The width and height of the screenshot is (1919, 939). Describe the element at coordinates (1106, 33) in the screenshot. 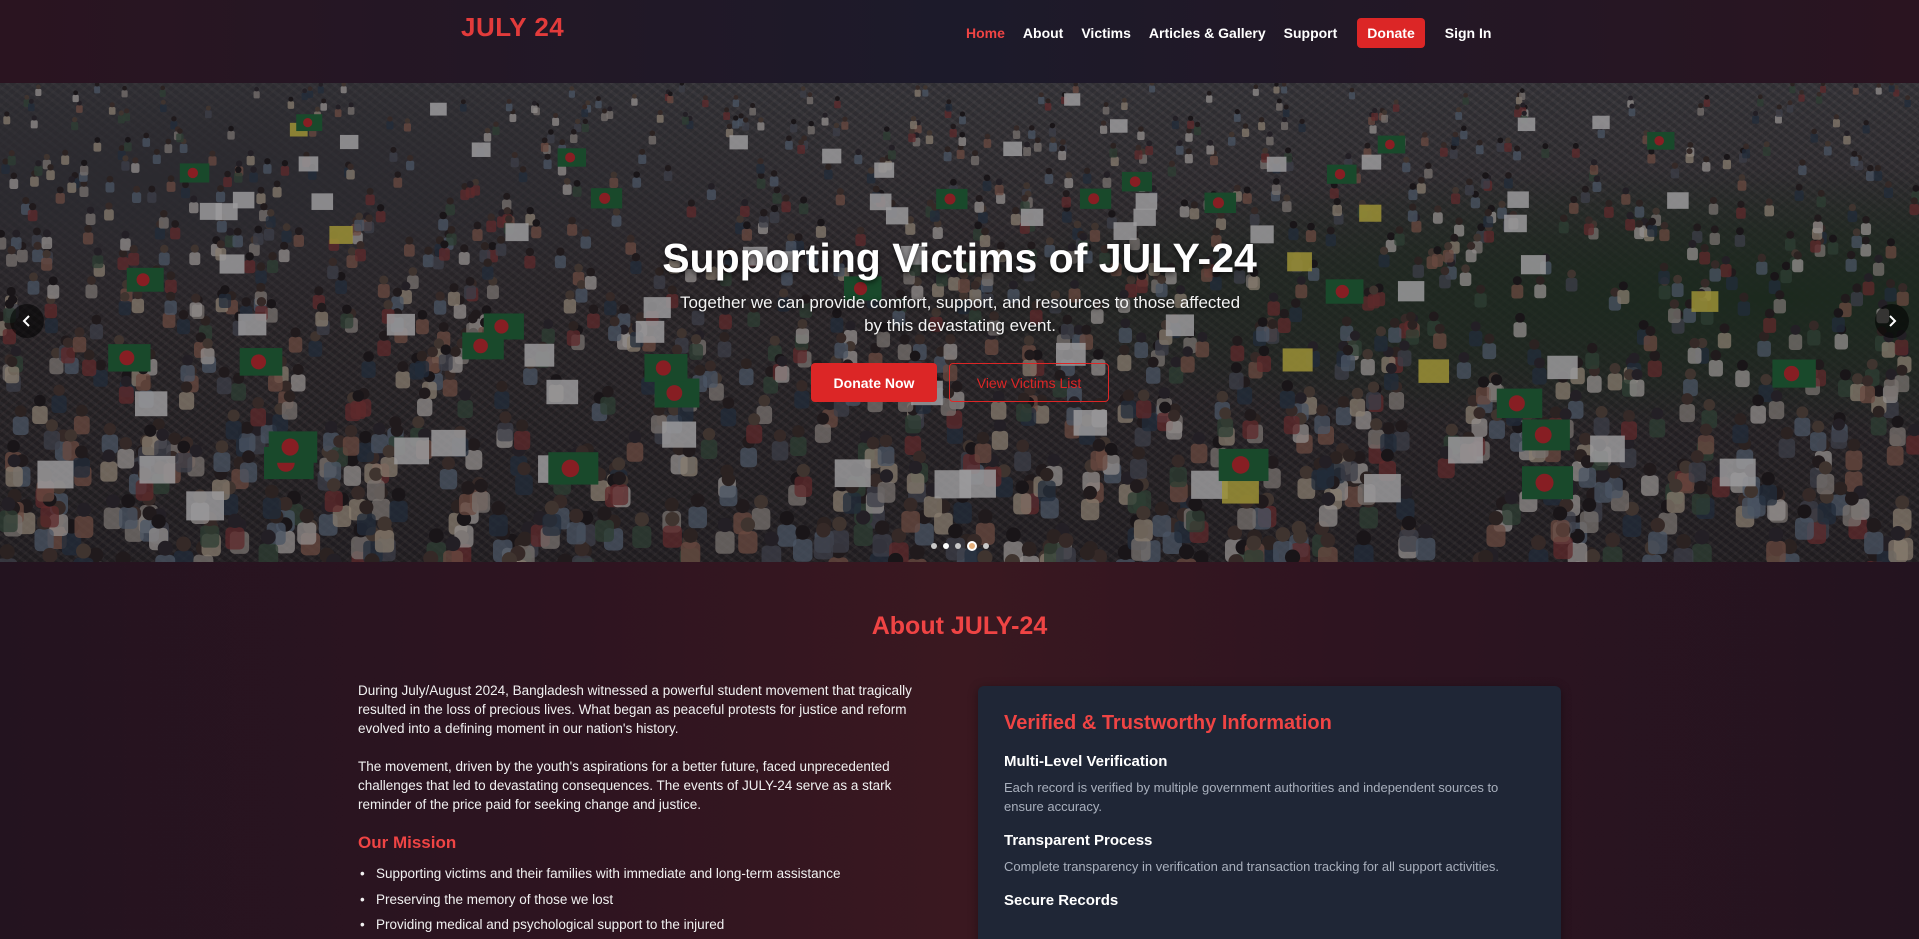

I see `nav-victims: Victims` at that location.